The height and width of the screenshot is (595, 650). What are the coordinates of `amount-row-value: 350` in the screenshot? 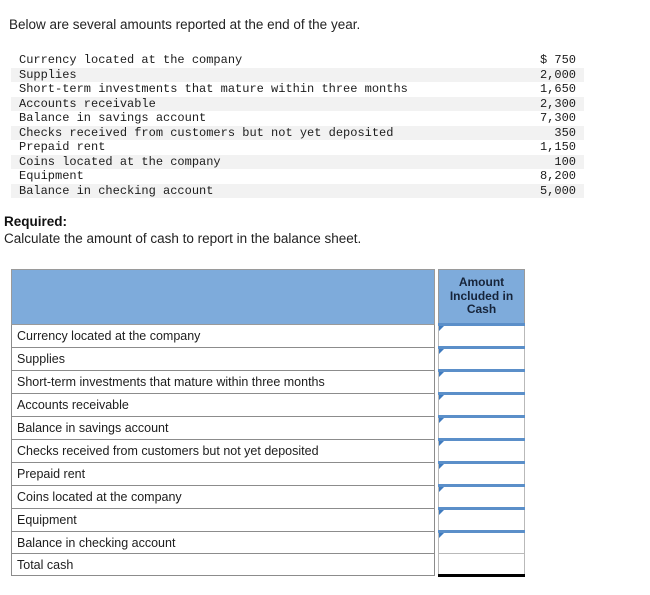 It's located at (565, 132).